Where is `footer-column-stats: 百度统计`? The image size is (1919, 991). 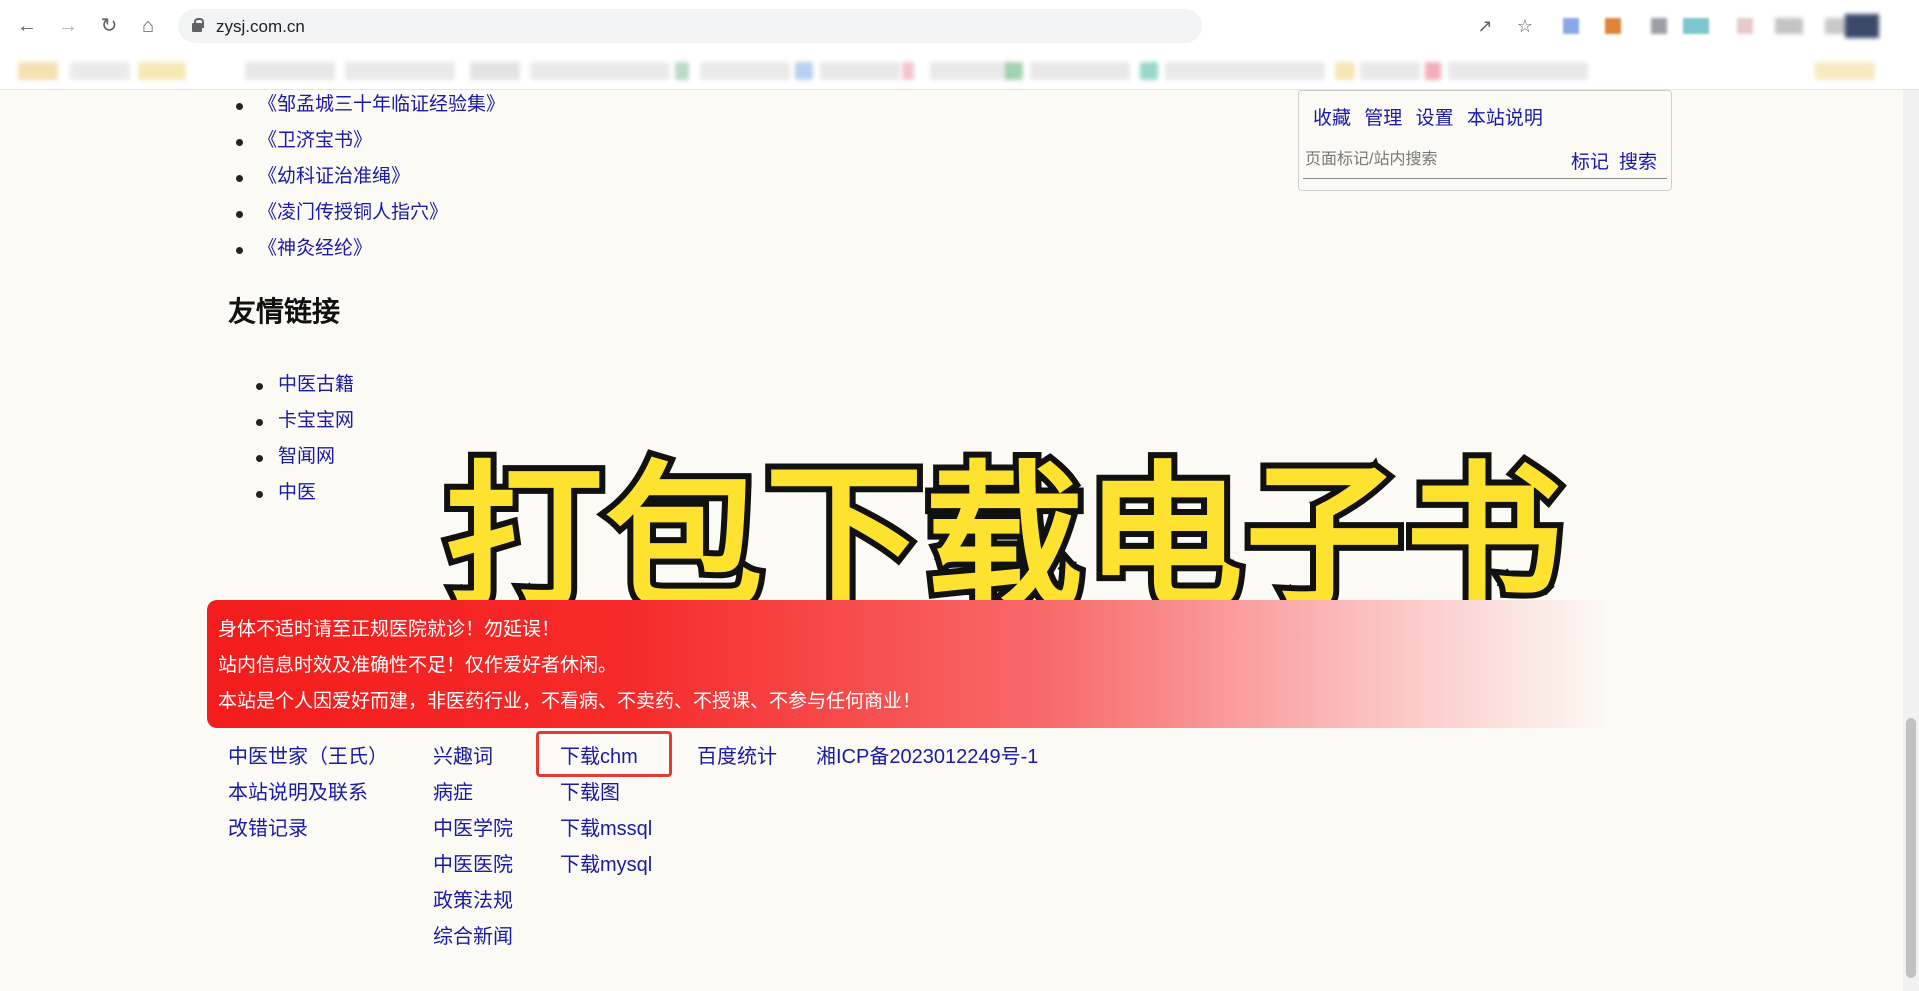 footer-column-stats: 百度统计 is located at coordinates (737, 760).